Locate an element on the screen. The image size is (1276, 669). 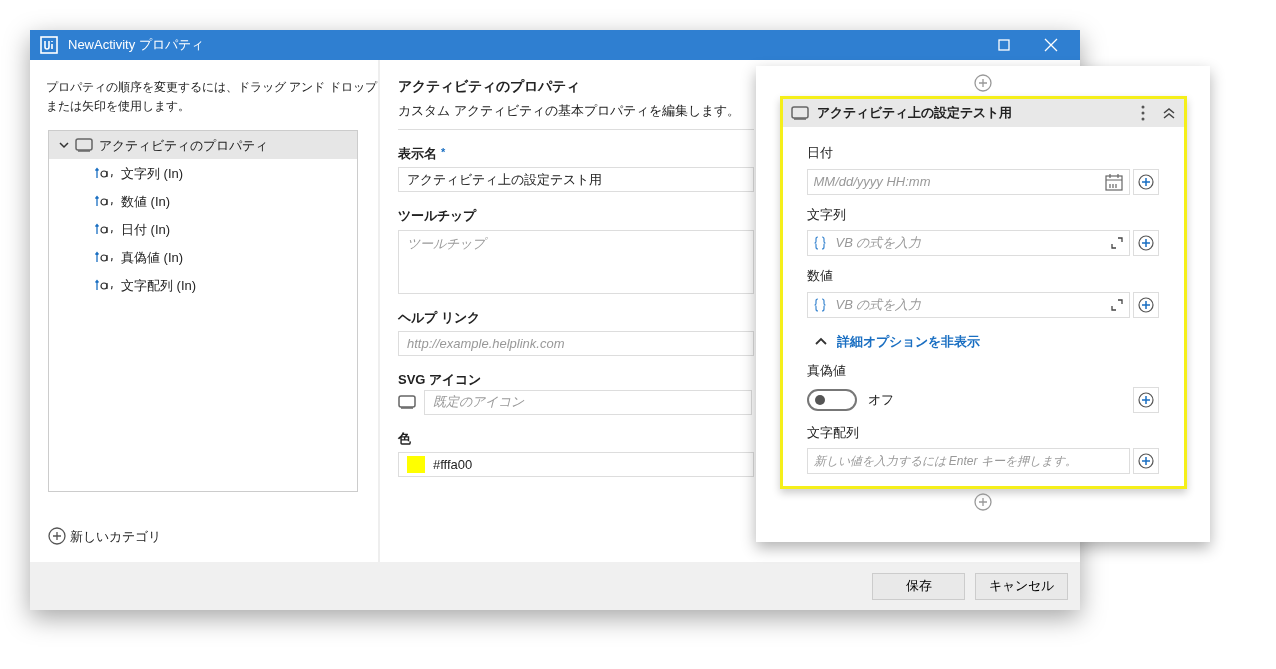
tree-item: 文字配列 (In) is located at coordinates (203, 285).